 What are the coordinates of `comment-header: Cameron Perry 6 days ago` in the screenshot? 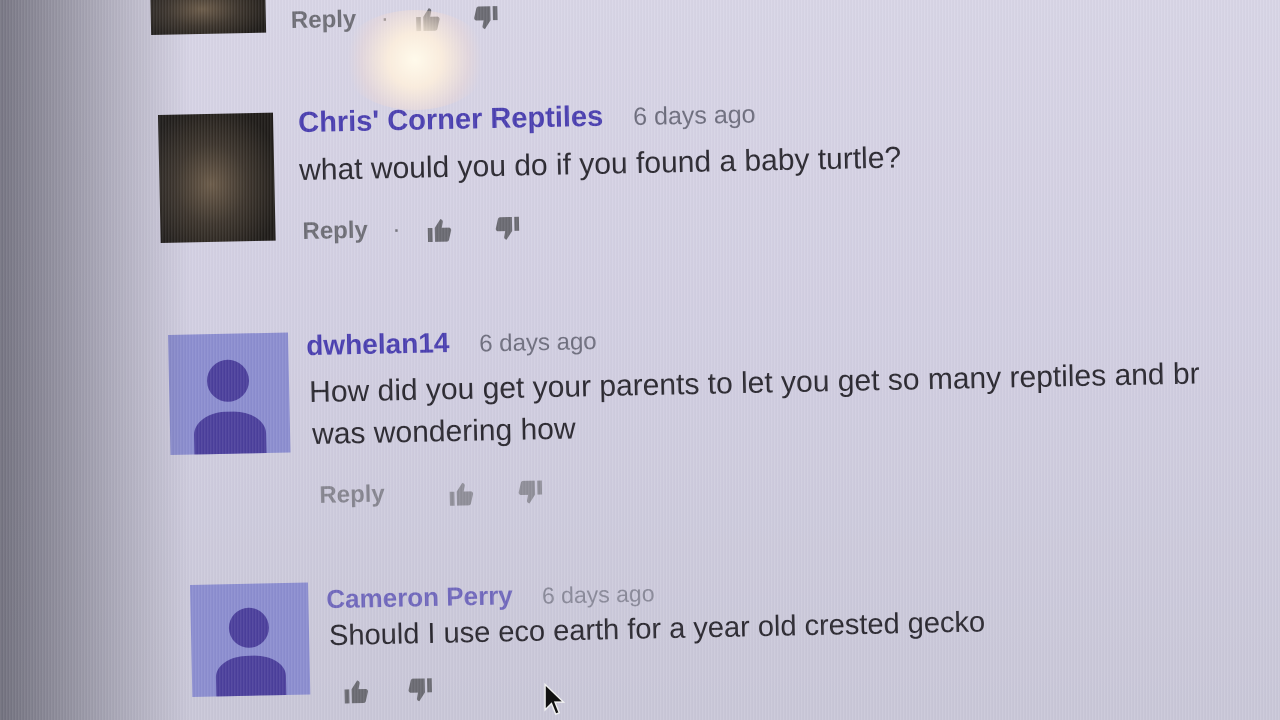 It's located at (490, 596).